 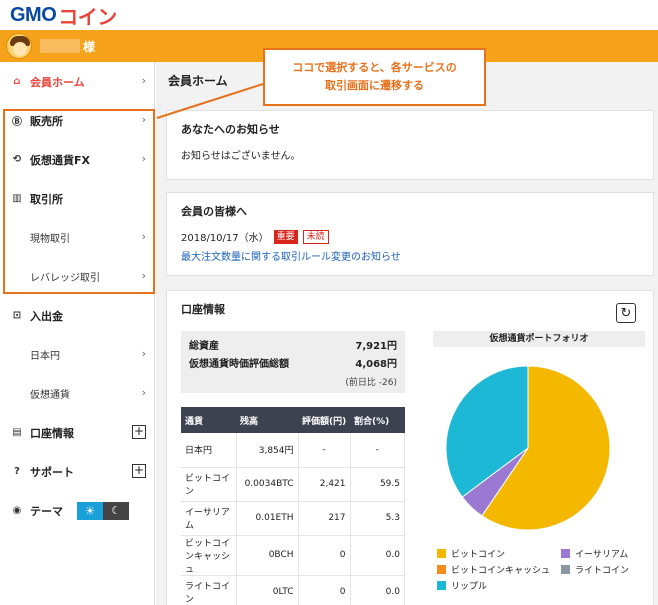 I want to click on table-cell: 59.5, so click(x=377, y=484).